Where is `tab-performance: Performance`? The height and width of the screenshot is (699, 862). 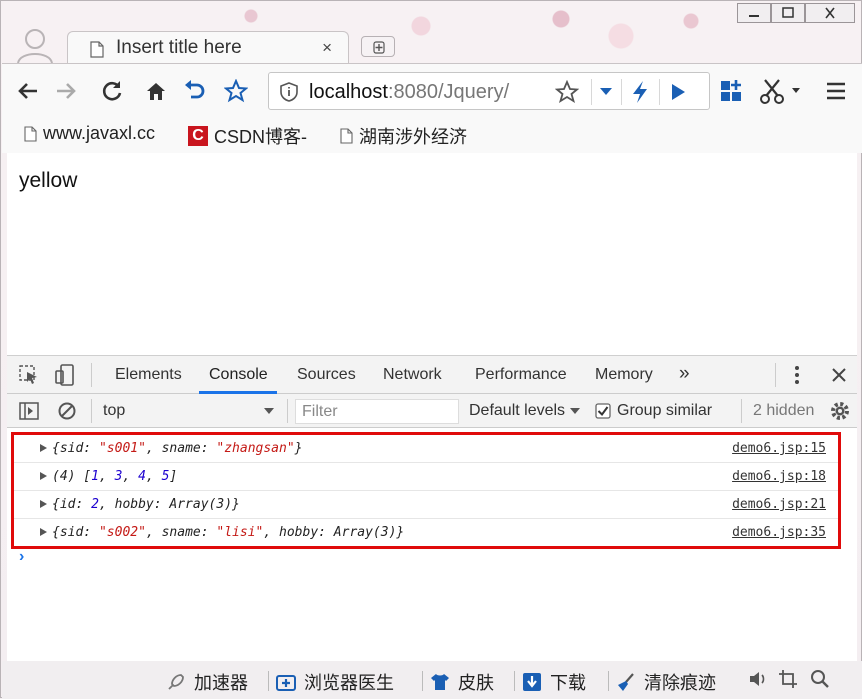 tab-performance: Performance is located at coordinates (521, 375).